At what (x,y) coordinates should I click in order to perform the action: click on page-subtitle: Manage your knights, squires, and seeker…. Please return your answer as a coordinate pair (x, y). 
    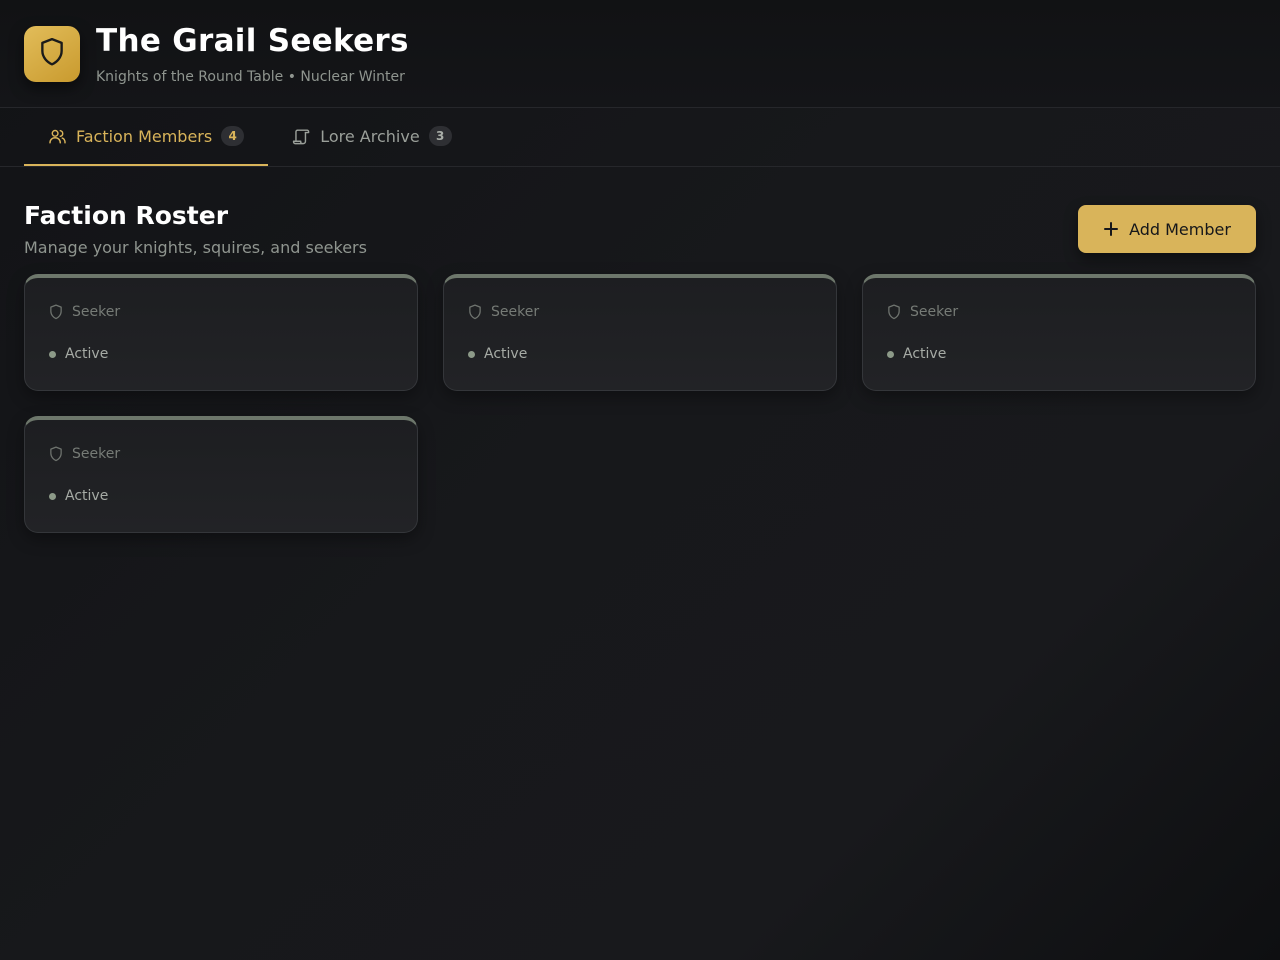
    Looking at the image, I should click on (195, 247).